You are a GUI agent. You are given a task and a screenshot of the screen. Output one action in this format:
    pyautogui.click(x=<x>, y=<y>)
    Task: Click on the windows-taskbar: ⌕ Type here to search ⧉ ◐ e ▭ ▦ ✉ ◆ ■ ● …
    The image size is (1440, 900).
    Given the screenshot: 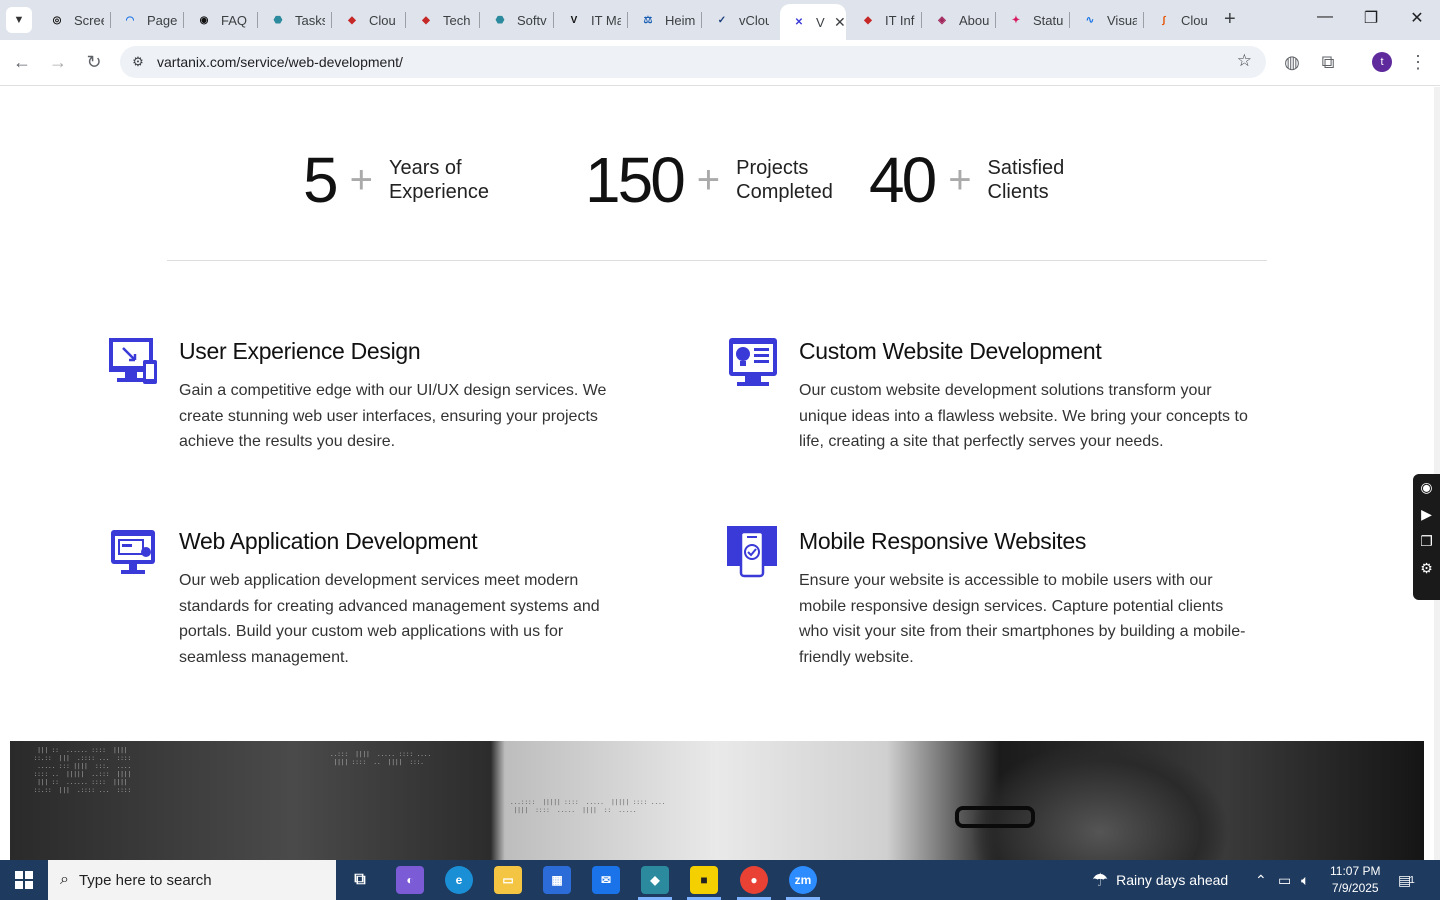 What is the action you would take?
    pyautogui.click(x=720, y=880)
    